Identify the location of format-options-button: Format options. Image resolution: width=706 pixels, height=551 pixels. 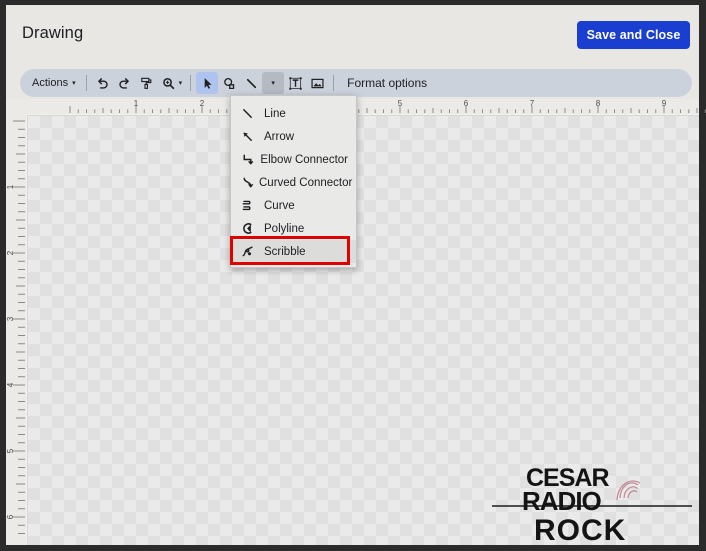
(387, 83).